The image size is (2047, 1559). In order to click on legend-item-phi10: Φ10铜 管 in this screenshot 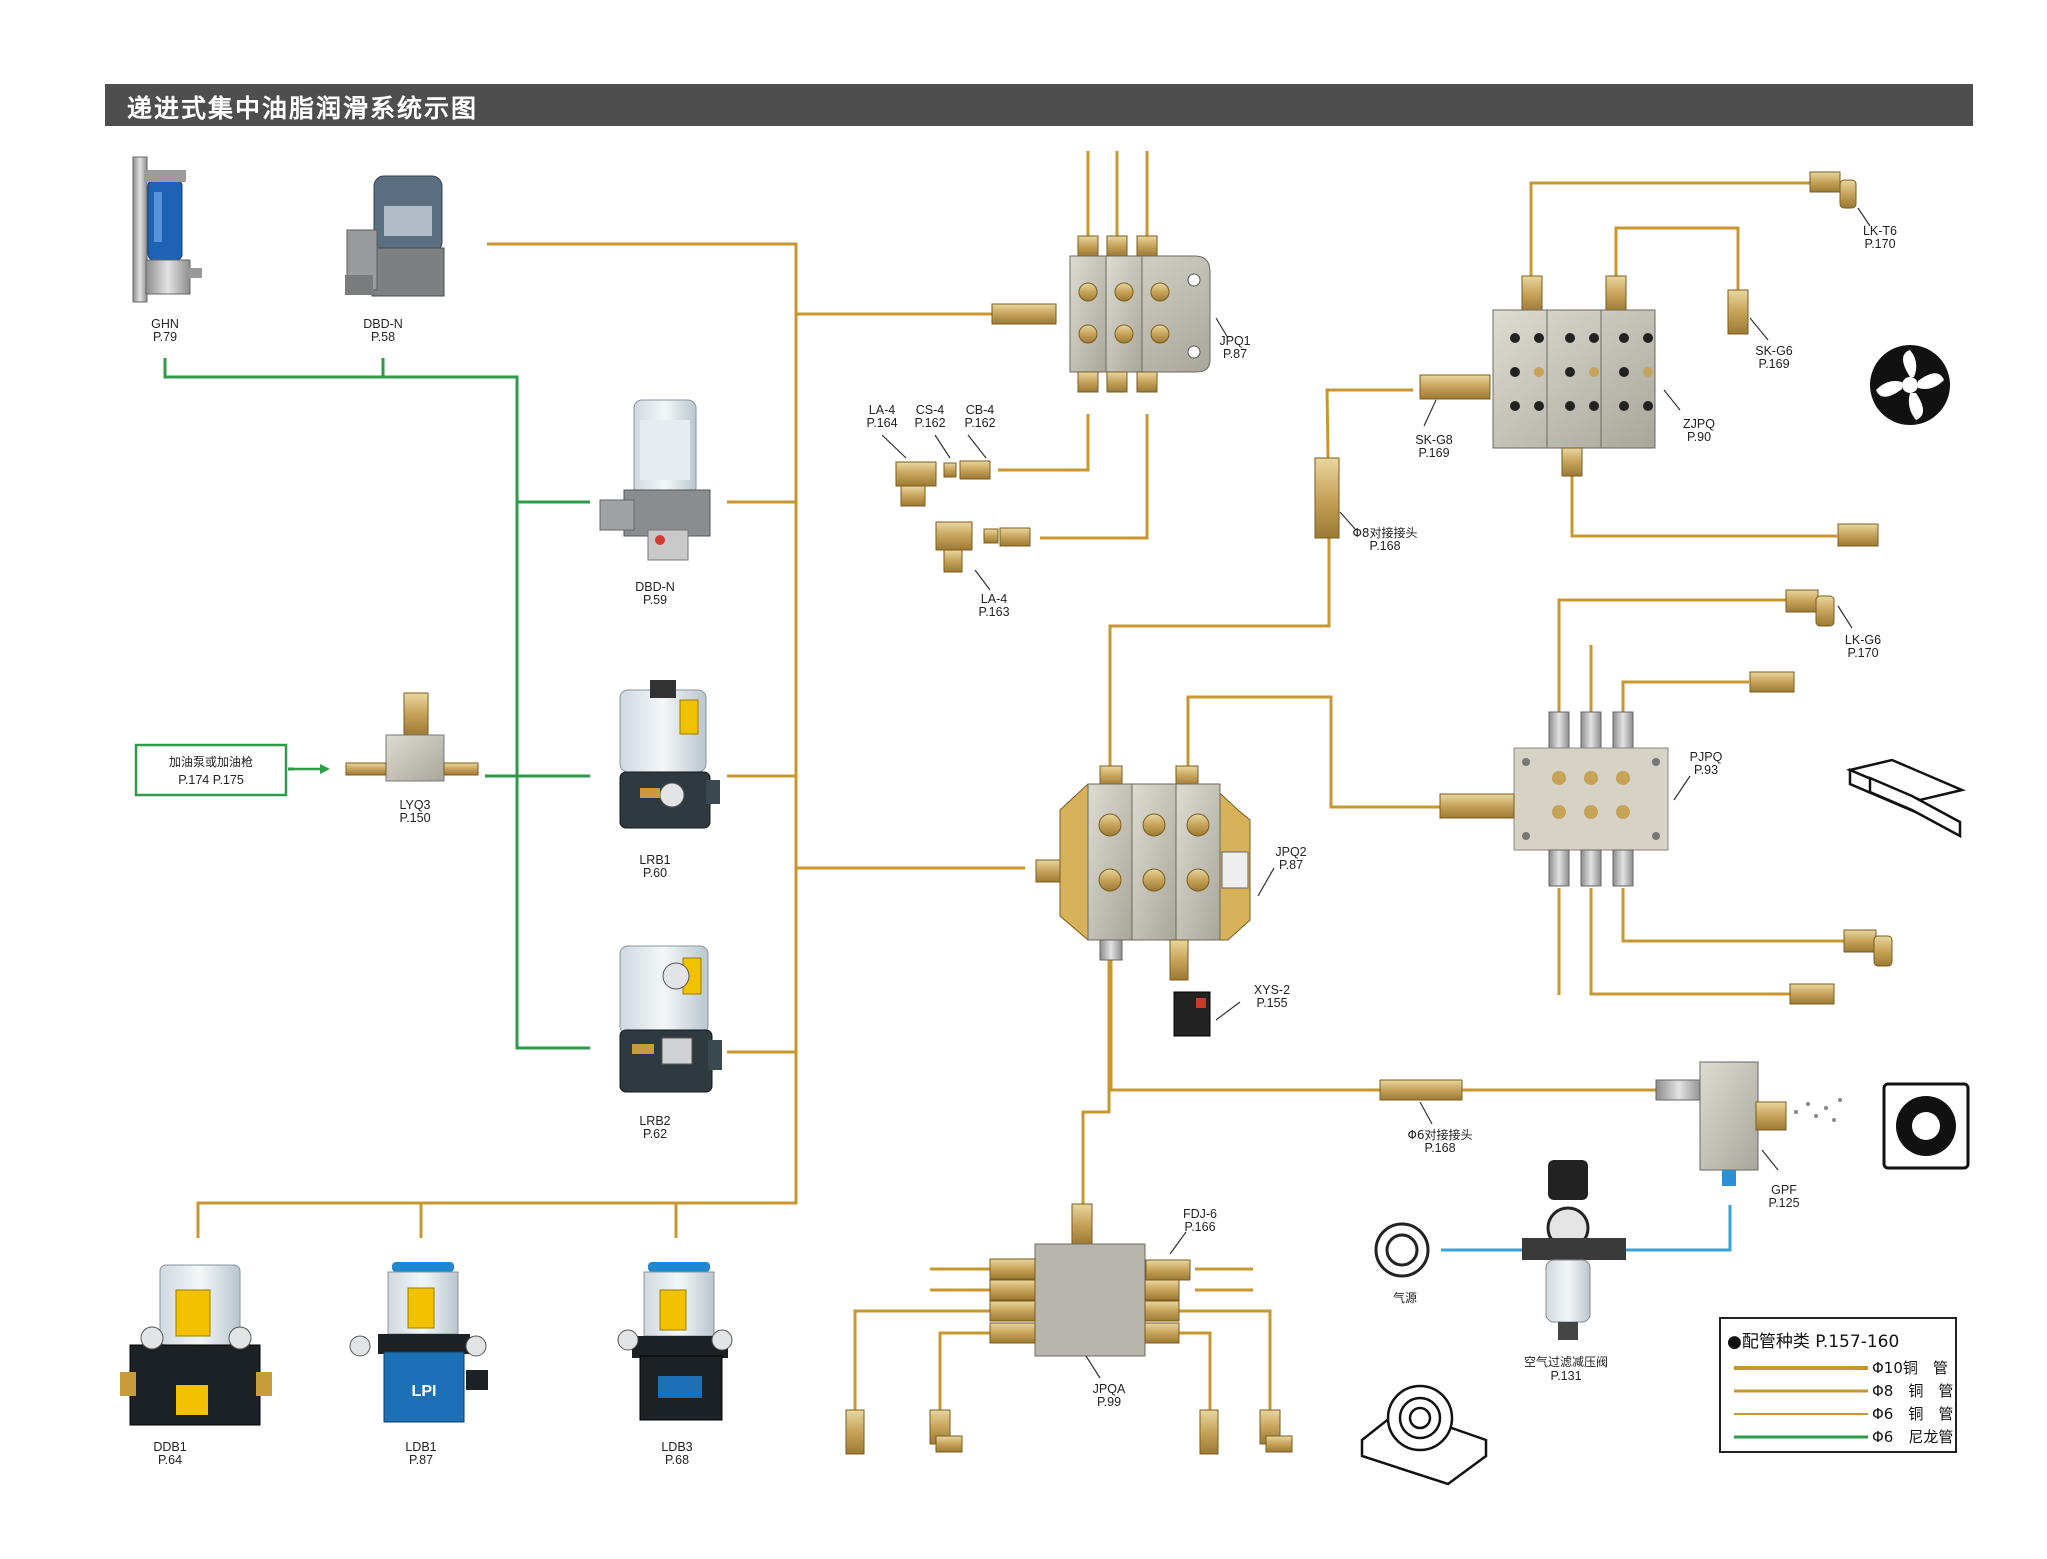, I will do `click(1910, 1368)`.